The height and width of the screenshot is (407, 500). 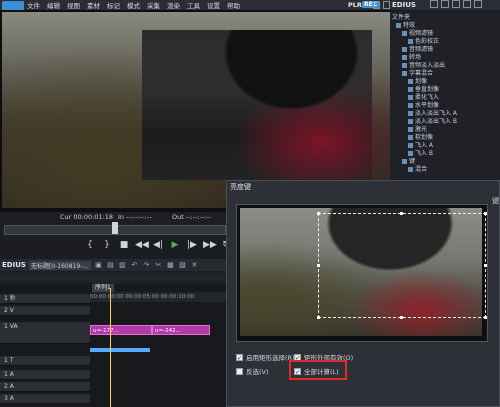 What do you see at coordinates (124, 245) in the screenshot?
I see `stop-icon: ■` at bounding box center [124, 245].